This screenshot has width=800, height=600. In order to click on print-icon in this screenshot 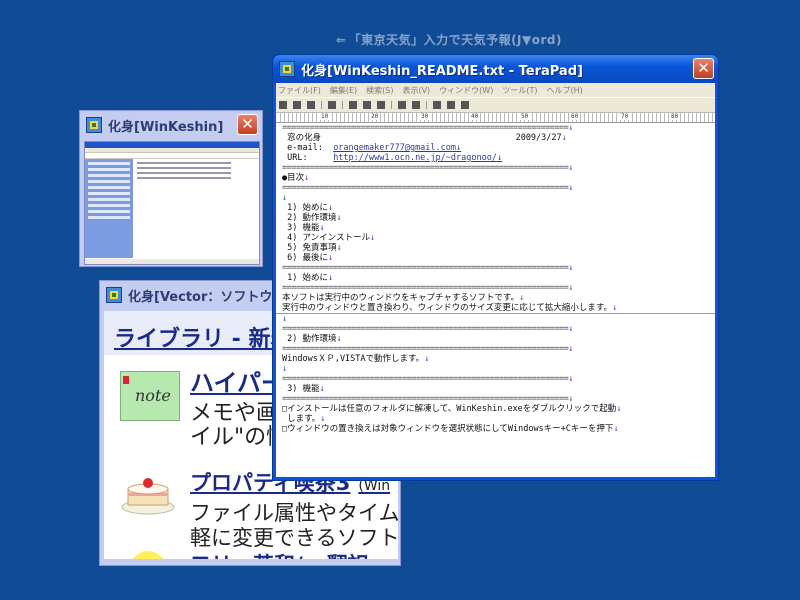, I will do `click(332, 105)`.